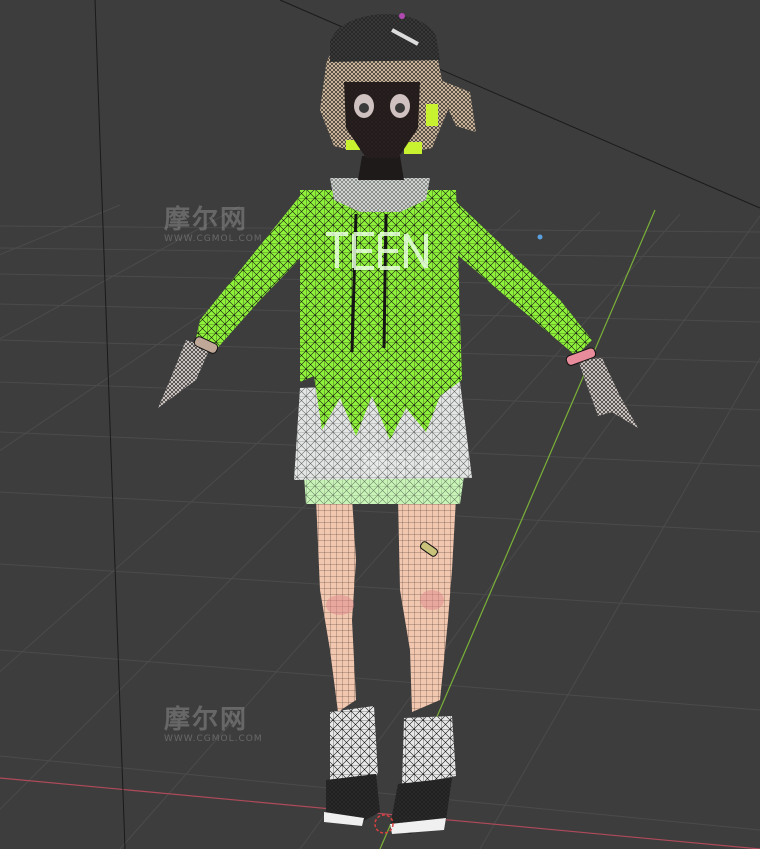  I want to click on light-icon, so click(540, 237).